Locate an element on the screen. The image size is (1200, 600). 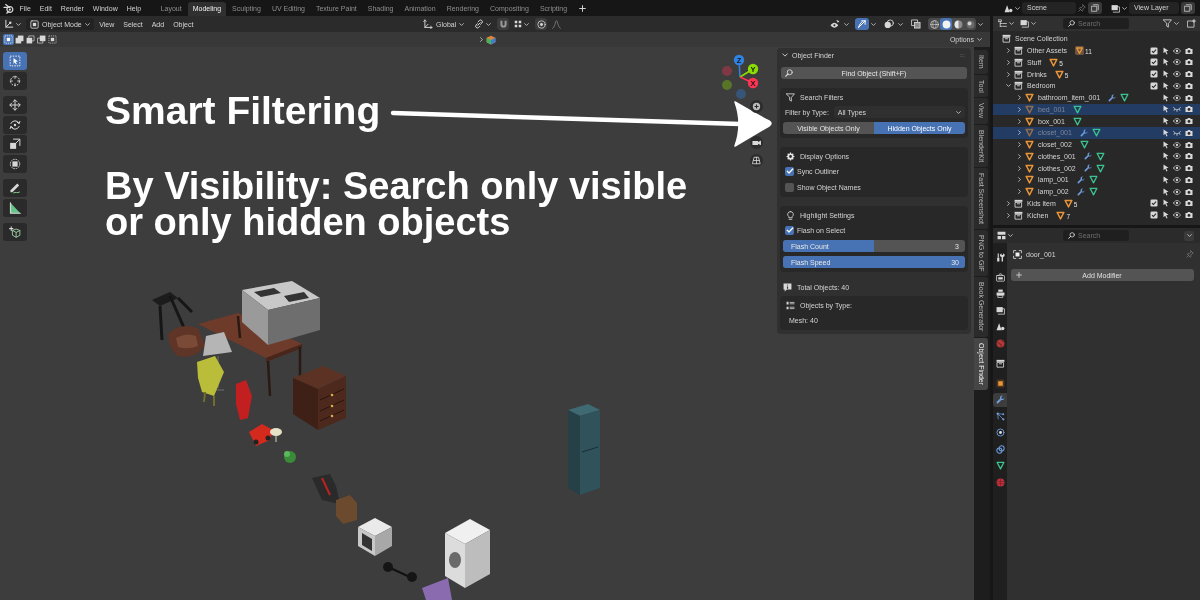
tree-list-icon is located at coordinates (1002, 23).